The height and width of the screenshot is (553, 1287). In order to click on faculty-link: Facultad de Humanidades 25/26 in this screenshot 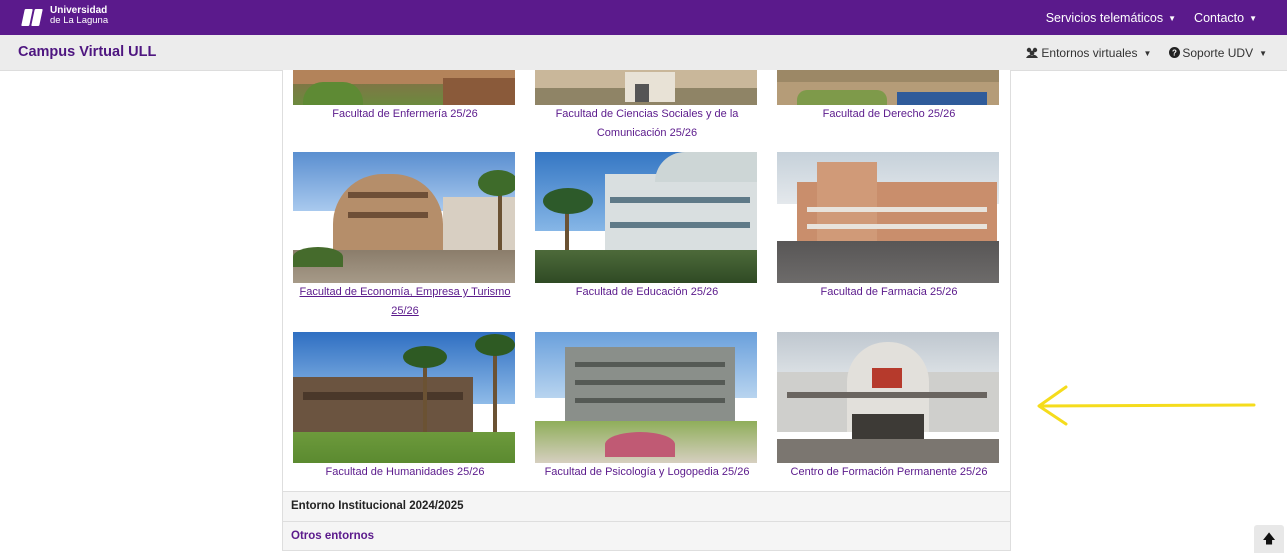, I will do `click(405, 472)`.